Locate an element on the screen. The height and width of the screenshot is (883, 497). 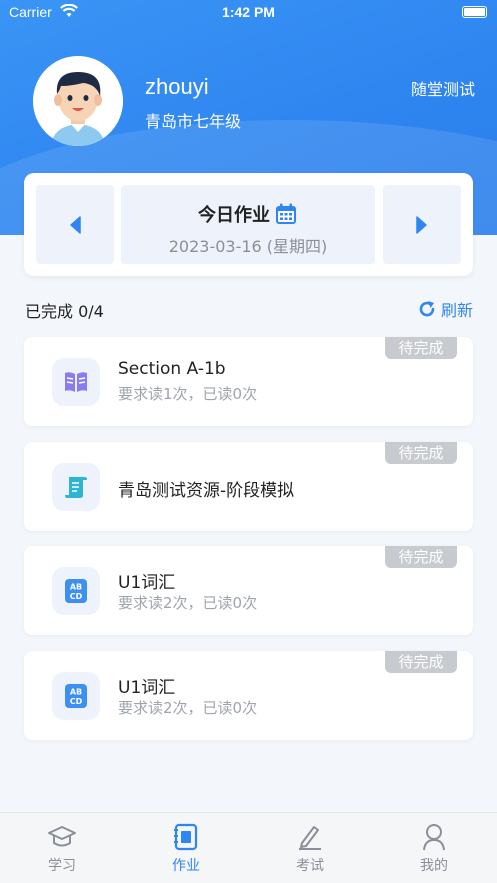
class-test-button: 随堂测试 is located at coordinates (443, 88).